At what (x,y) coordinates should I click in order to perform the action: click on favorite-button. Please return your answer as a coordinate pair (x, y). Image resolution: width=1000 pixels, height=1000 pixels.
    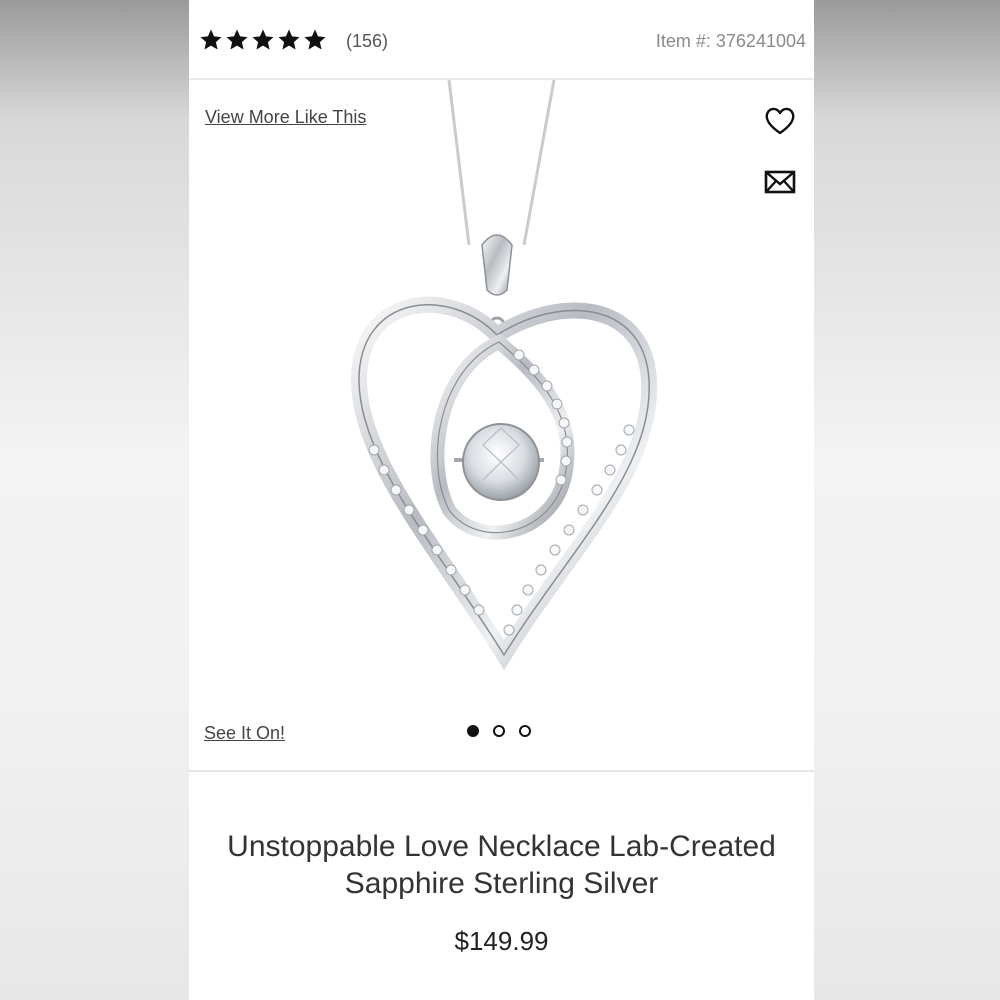
    Looking at the image, I should click on (780, 121).